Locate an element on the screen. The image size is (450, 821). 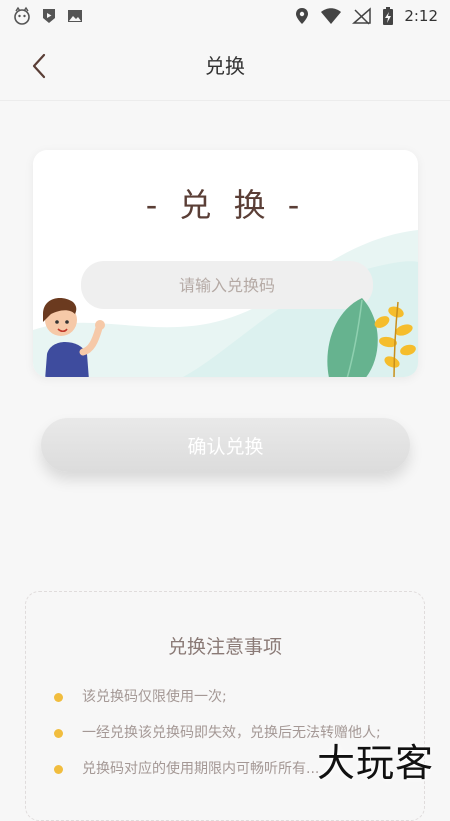
card-title: - 兑 换 - is located at coordinates (225, 205).